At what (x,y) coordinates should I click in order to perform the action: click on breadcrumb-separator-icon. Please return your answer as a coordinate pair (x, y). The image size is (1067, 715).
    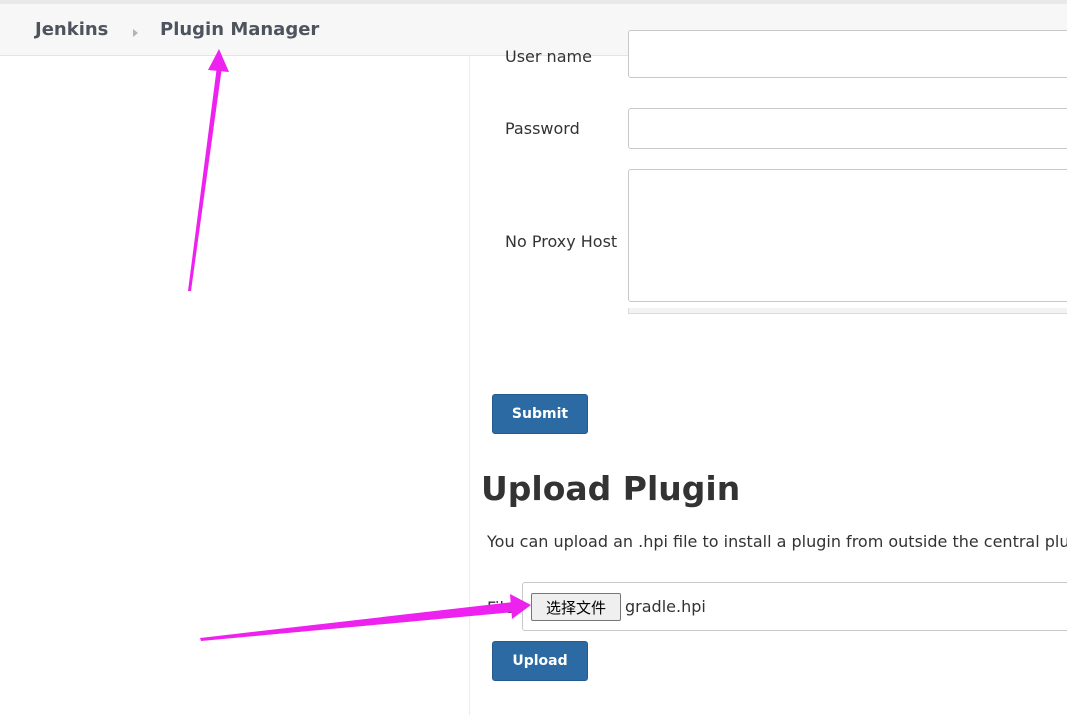
    Looking at the image, I should click on (135, 33).